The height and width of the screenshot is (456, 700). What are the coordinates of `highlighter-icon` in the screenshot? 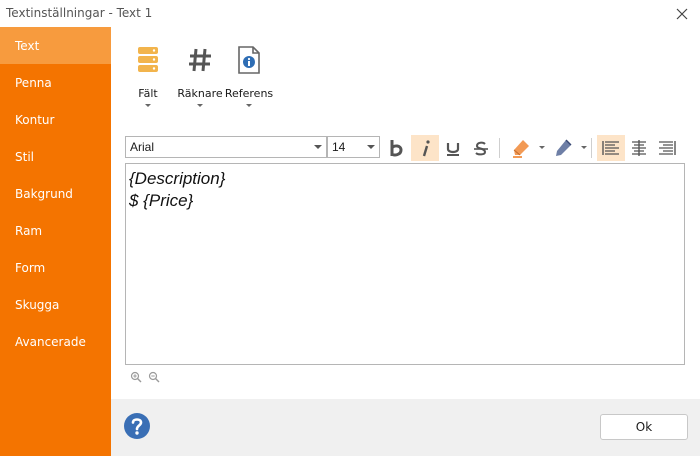 It's located at (521, 149).